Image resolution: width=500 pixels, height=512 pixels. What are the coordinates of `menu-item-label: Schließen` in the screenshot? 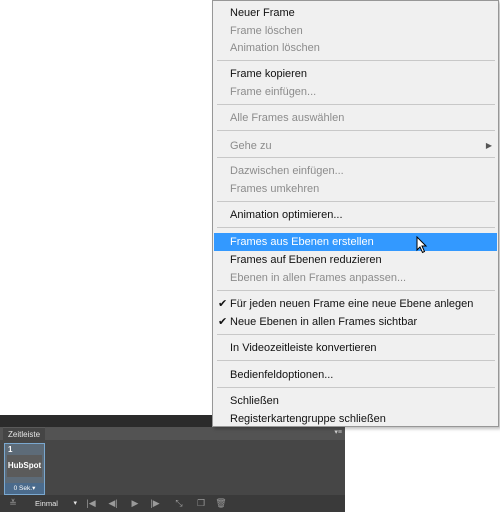 It's located at (254, 401).